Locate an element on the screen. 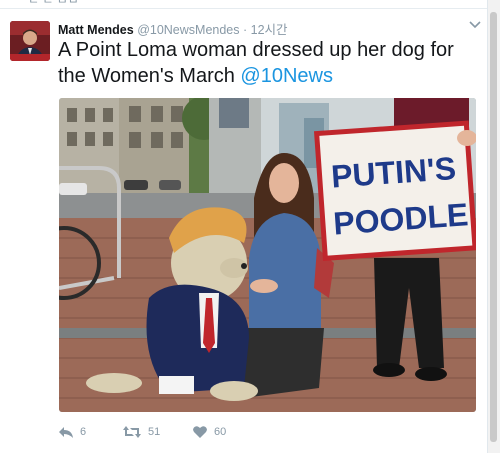 This screenshot has width=500, height=454. scrollbar-thumb is located at coordinates (493, 227).